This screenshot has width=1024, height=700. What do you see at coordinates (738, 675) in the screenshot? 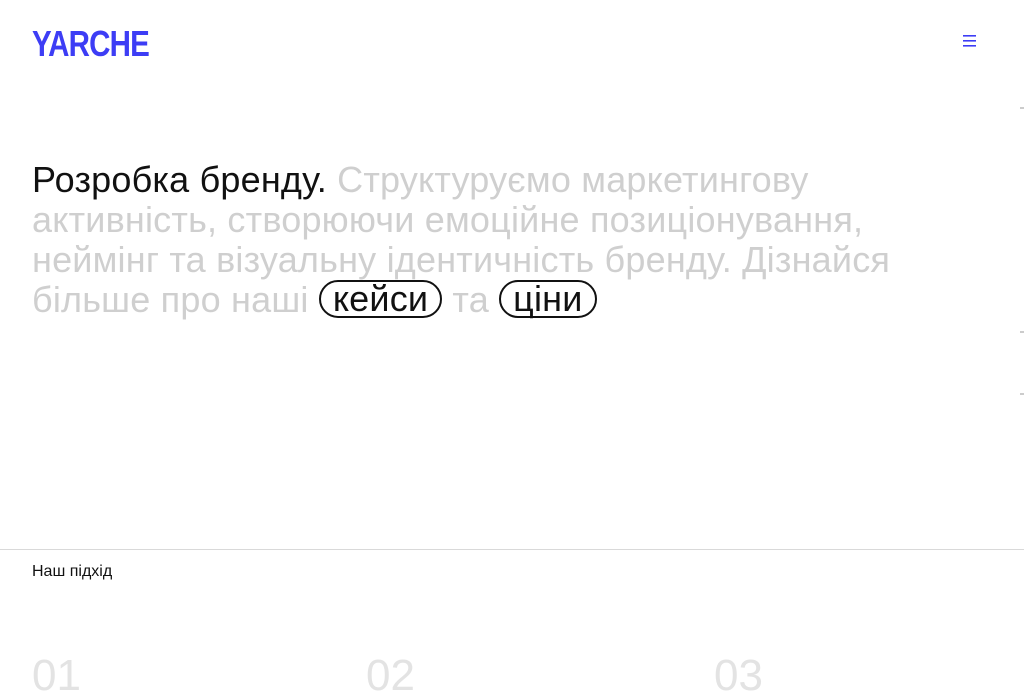
I see `step-number: 03` at bounding box center [738, 675].